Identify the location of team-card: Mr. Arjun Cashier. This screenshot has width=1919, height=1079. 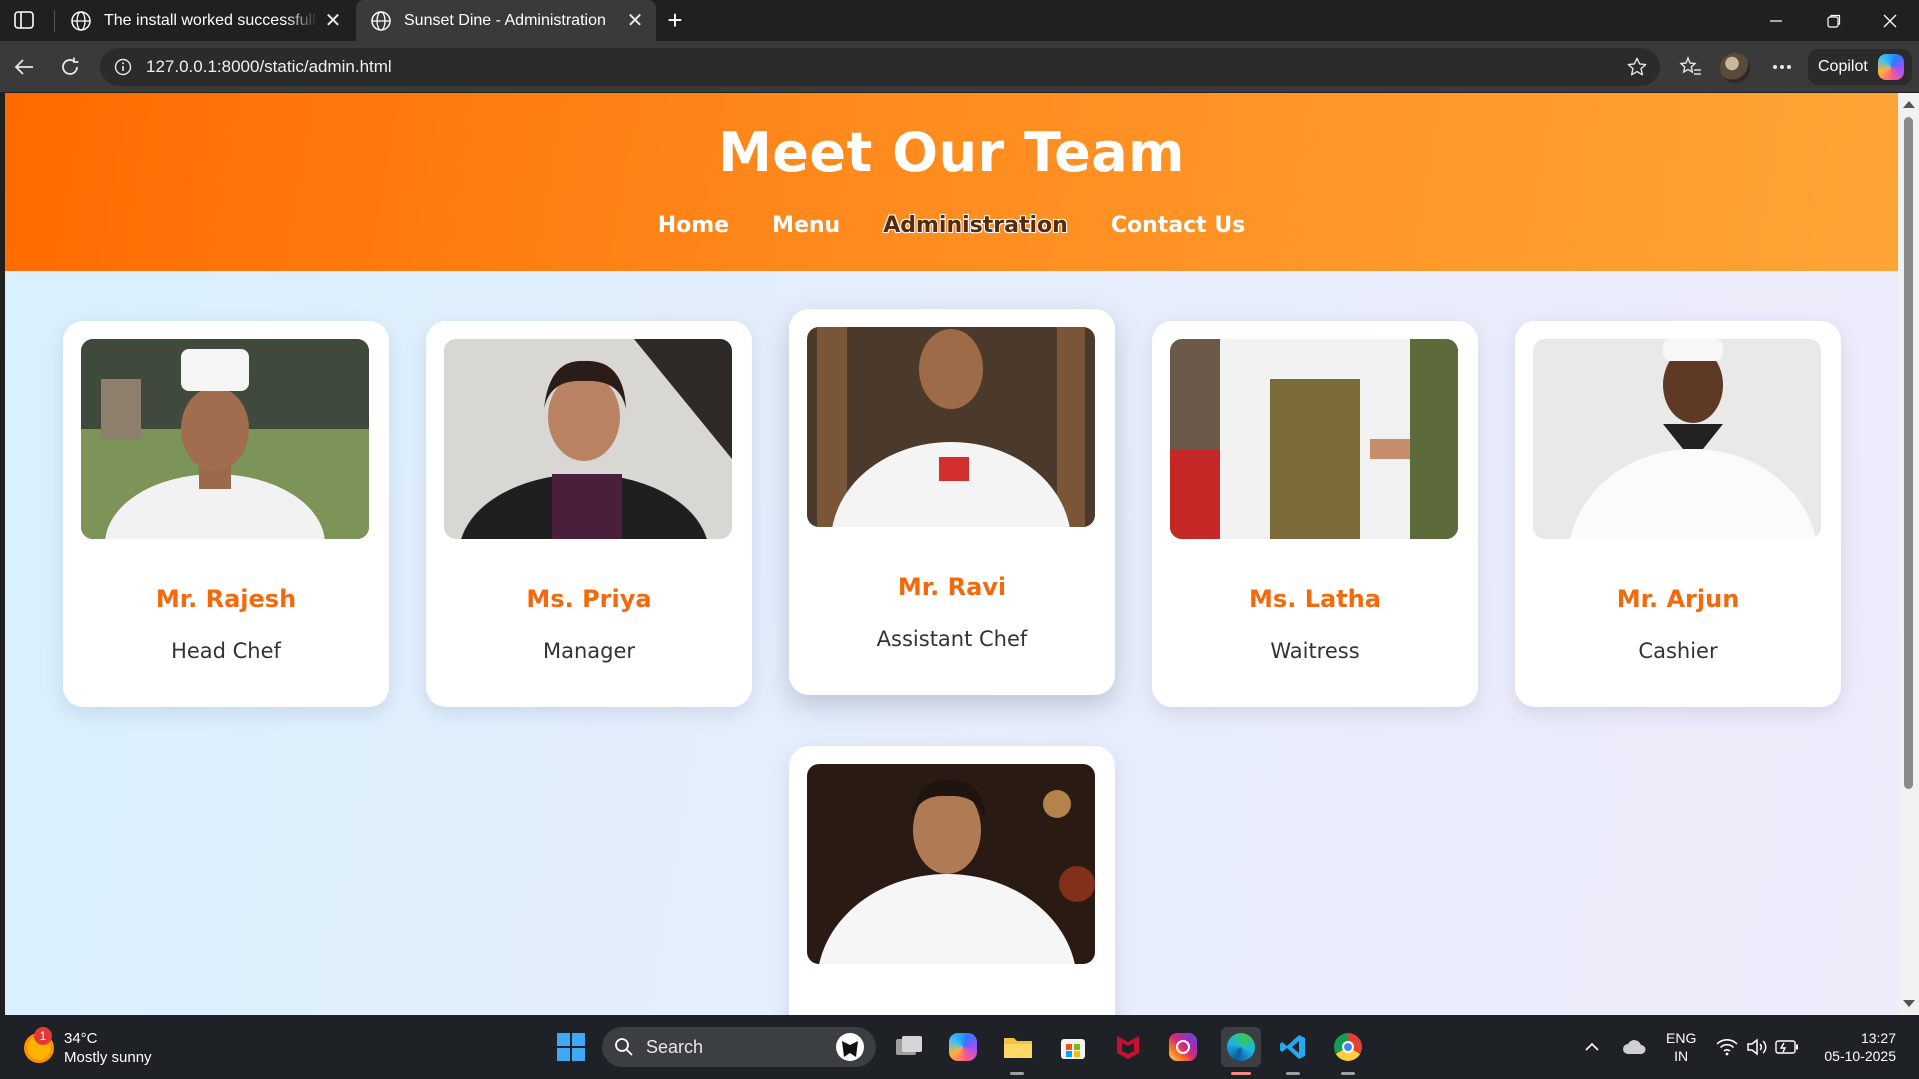
(1678, 514).